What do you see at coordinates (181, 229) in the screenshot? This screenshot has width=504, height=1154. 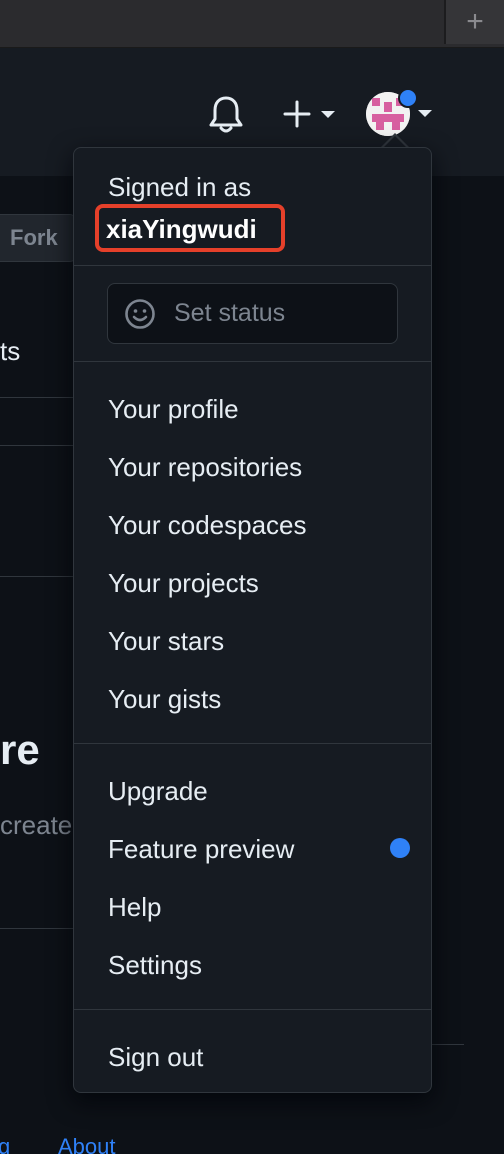 I see `username: xiaYingwudi` at bounding box center [181, 229].